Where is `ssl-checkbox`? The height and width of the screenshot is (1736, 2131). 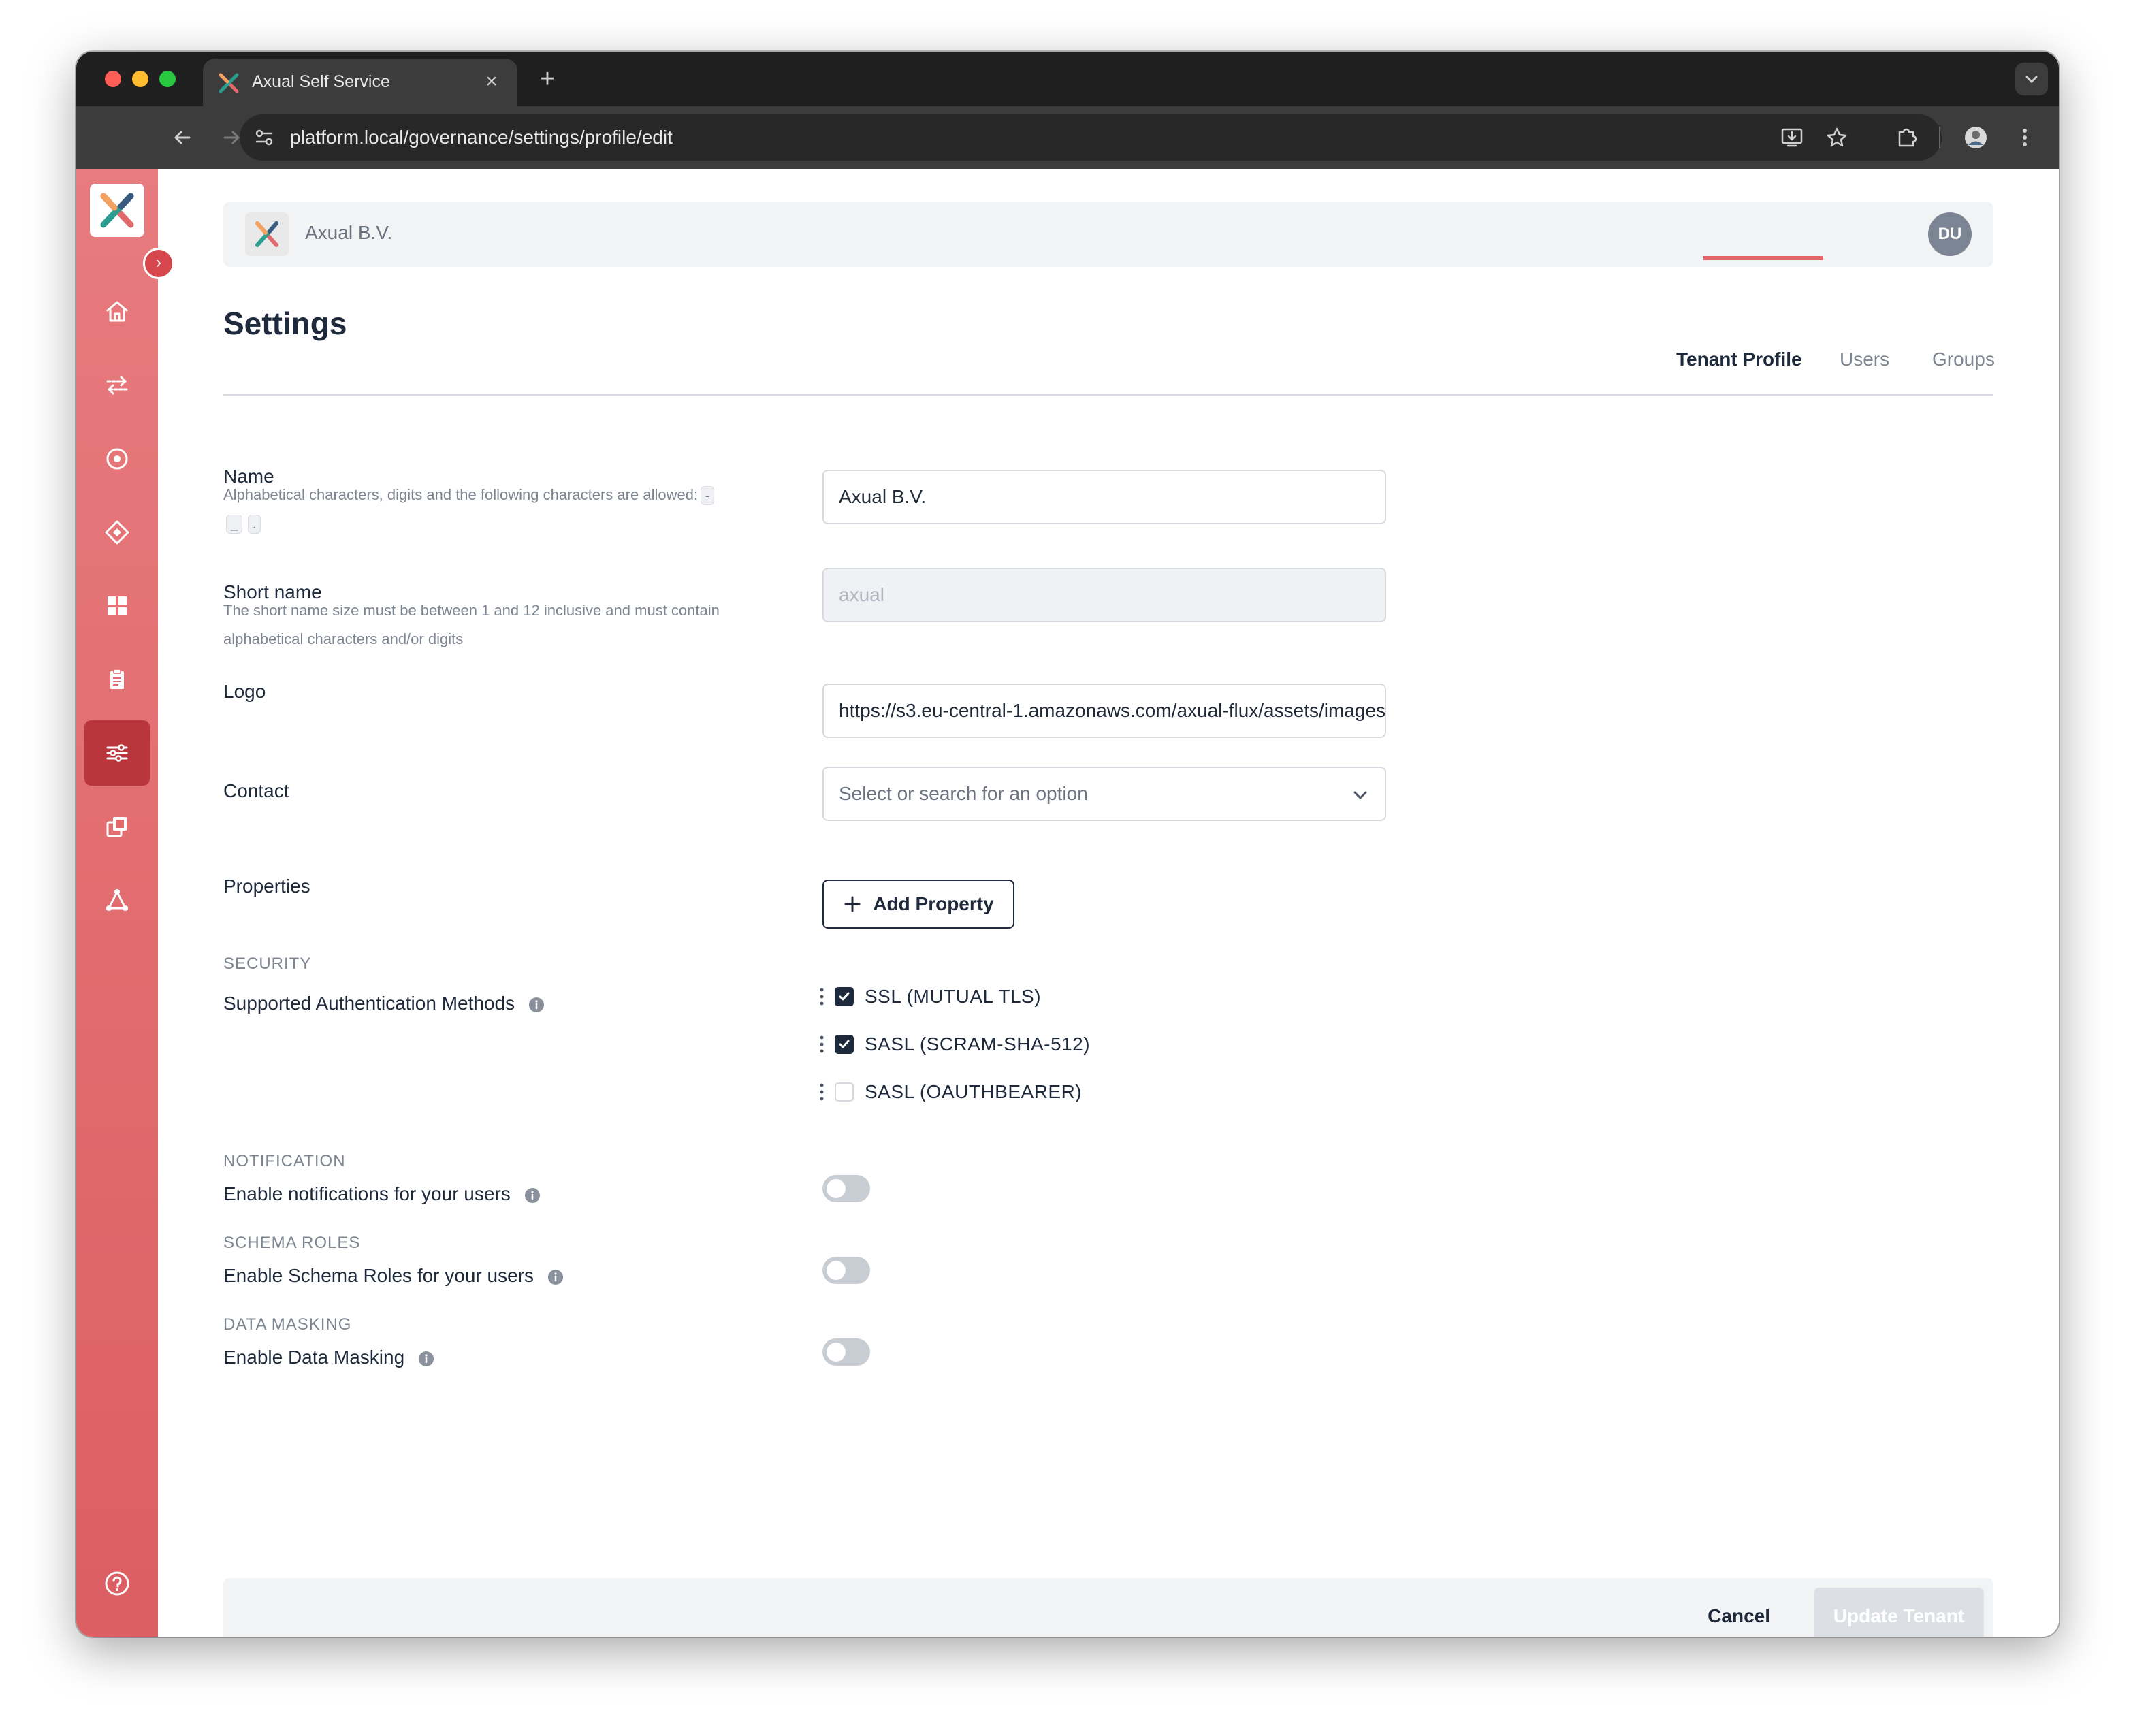
ssl-checkbox is located at coordinates (844, 996).